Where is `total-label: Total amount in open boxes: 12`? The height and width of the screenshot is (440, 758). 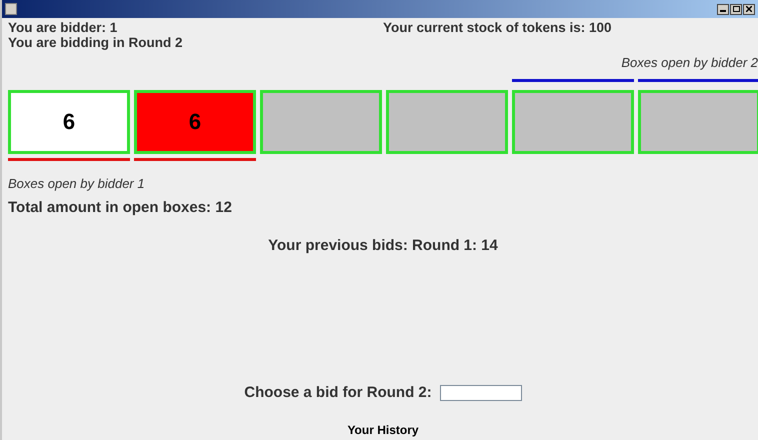
total-label: Total amount in open boxes: 12 is located at coordinates (120, 207).